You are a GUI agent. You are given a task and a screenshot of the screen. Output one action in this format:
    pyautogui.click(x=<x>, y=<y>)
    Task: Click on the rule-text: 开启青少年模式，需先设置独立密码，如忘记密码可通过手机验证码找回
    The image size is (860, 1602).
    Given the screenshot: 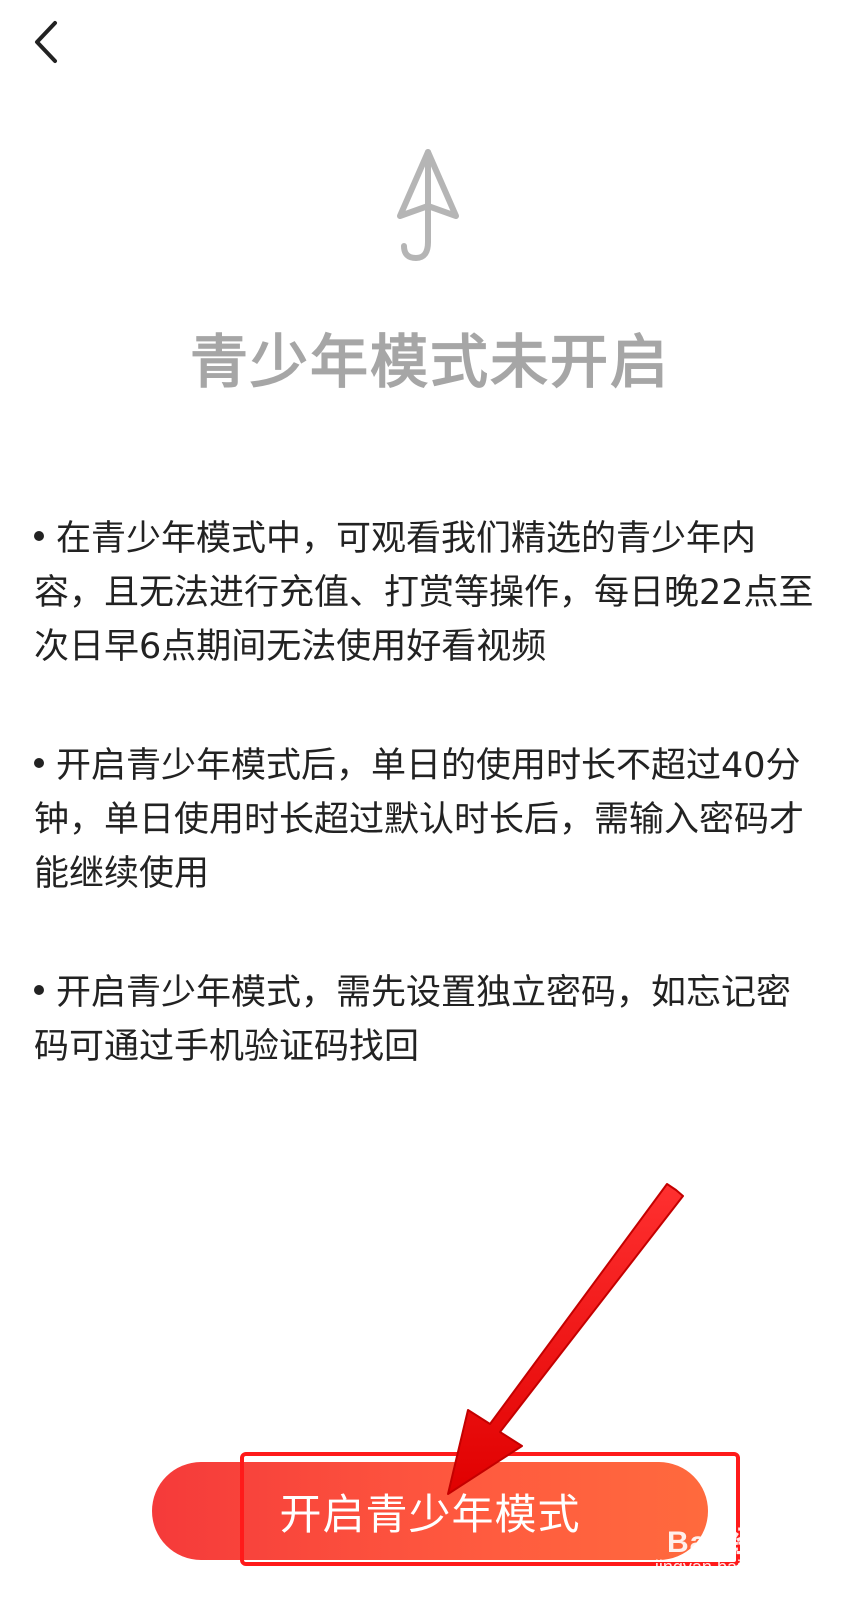 What is the action you would take?
    pyautogui.click(x=413, y=1020)
    